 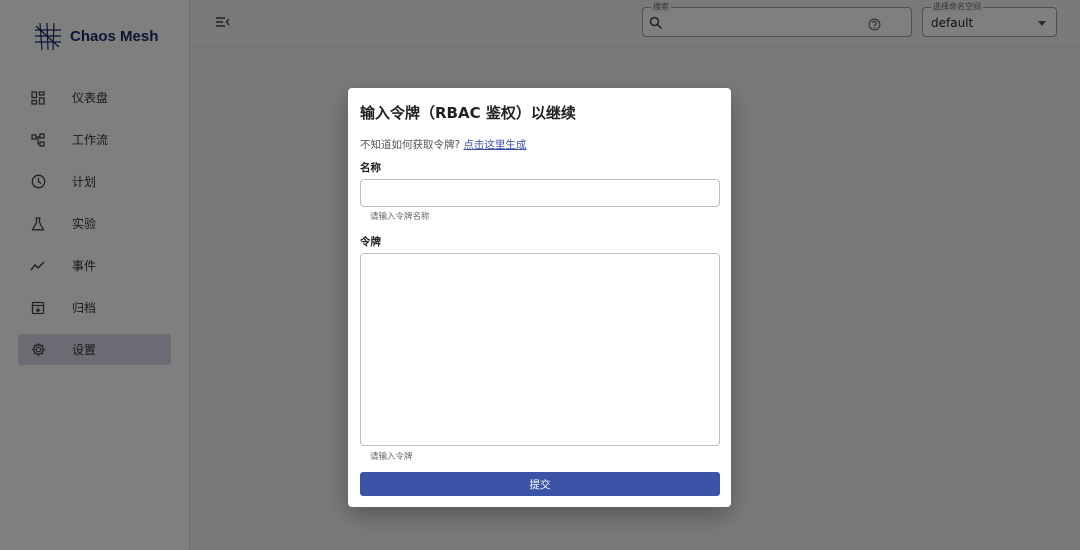 I want to click on dialog-hint: 不知道如何获取令牌? 点击这里生成, so click(x=443, y=144).